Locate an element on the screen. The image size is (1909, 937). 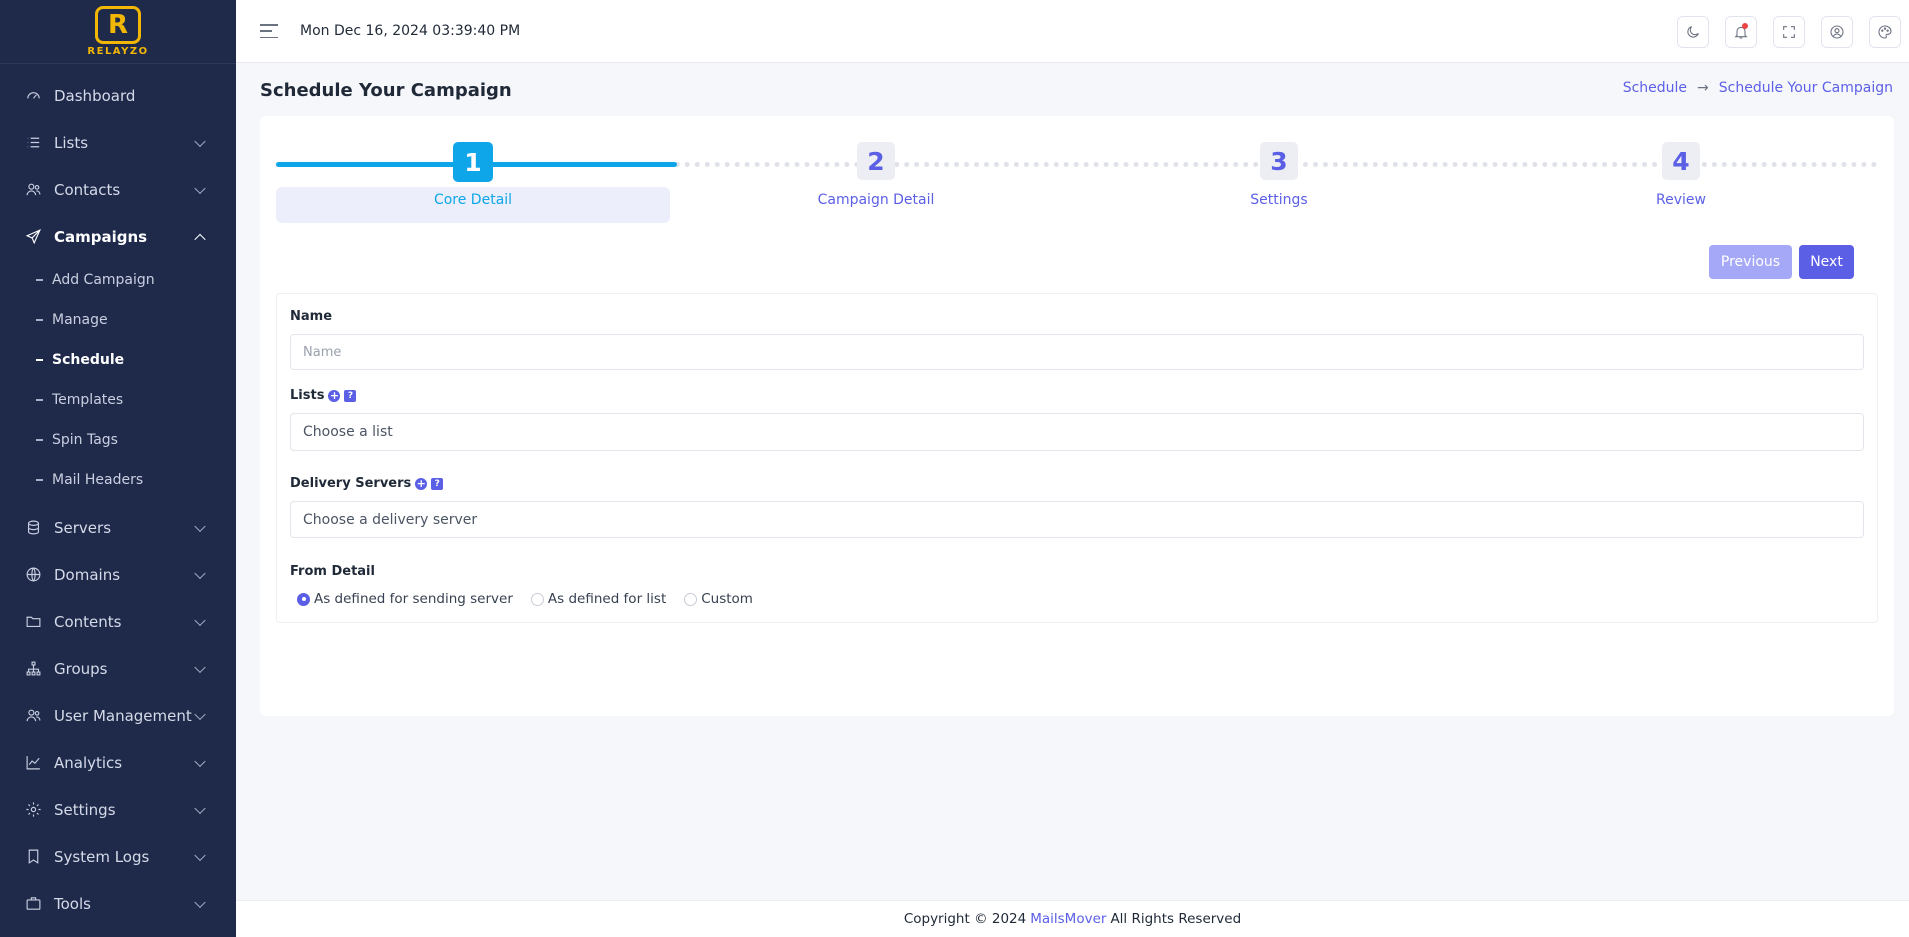
sidebar-item-label: Contacts is located at coordinates (87, 189).